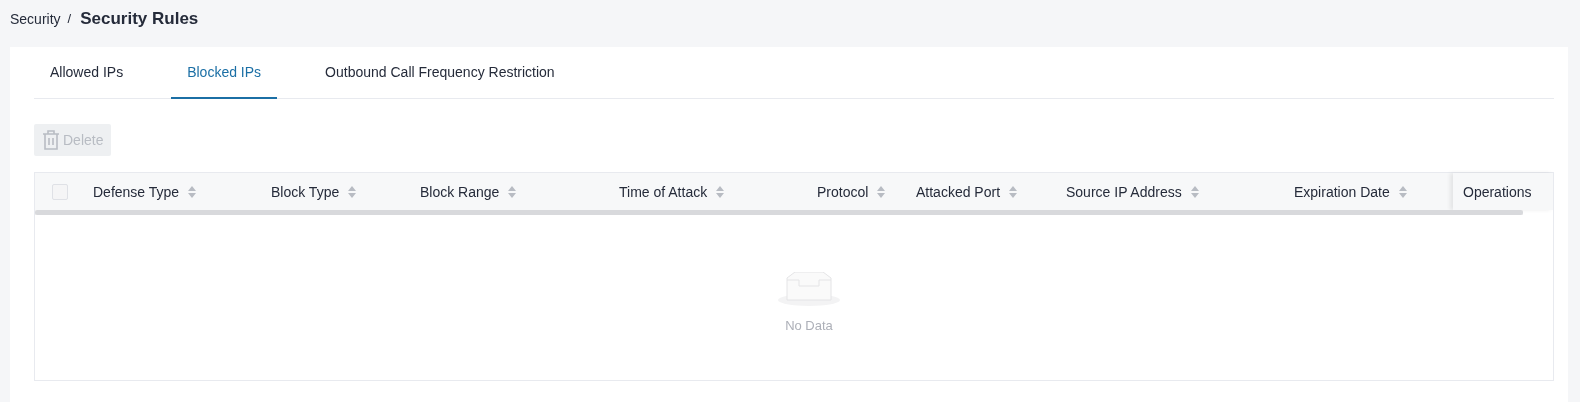  What do you see at coordinates (958, 191) in the screenshot?
I see `column-header: Attacked Port` at bounding box center [958, 191].